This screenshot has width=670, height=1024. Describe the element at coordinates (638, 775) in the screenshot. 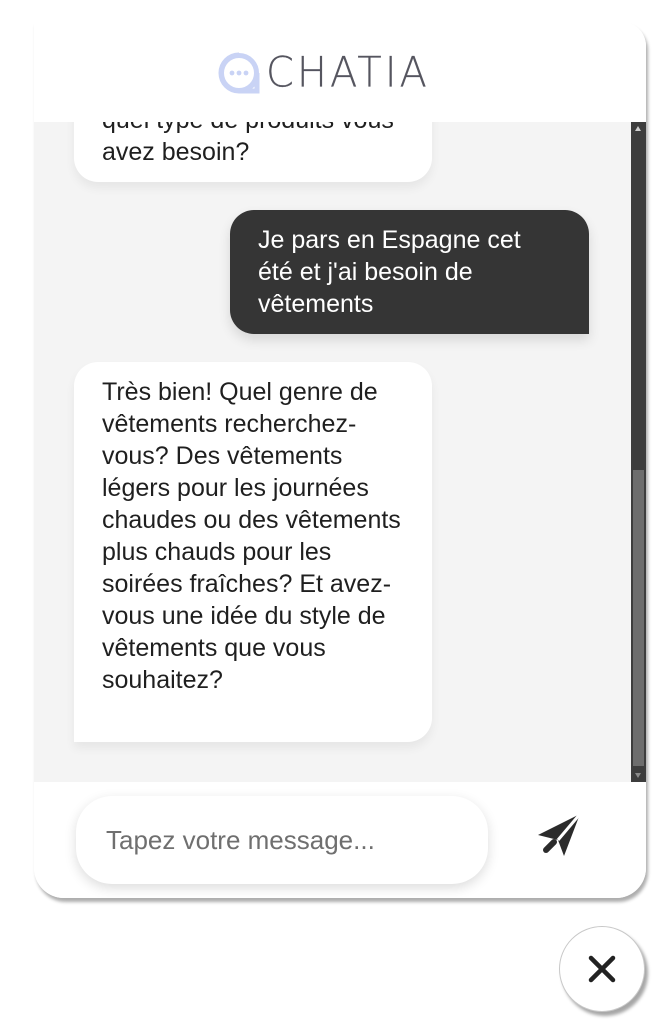

I see `scroll-down-arrow-icon` at that location.